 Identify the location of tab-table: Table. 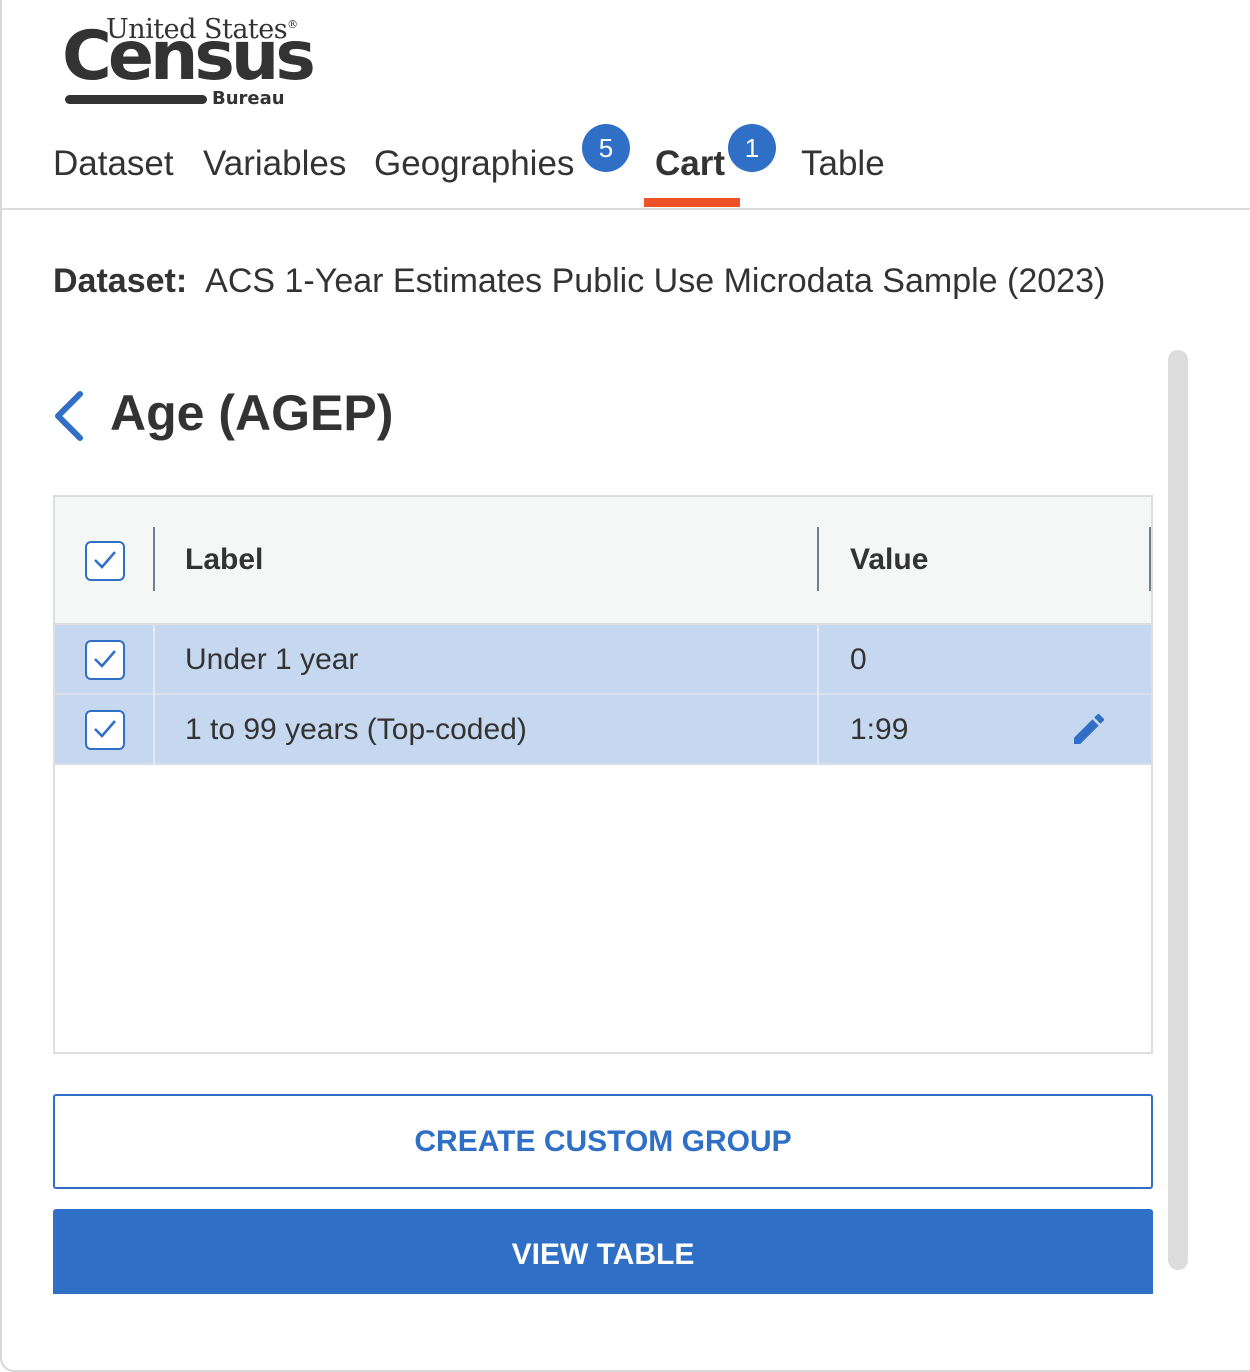
(843, 164).